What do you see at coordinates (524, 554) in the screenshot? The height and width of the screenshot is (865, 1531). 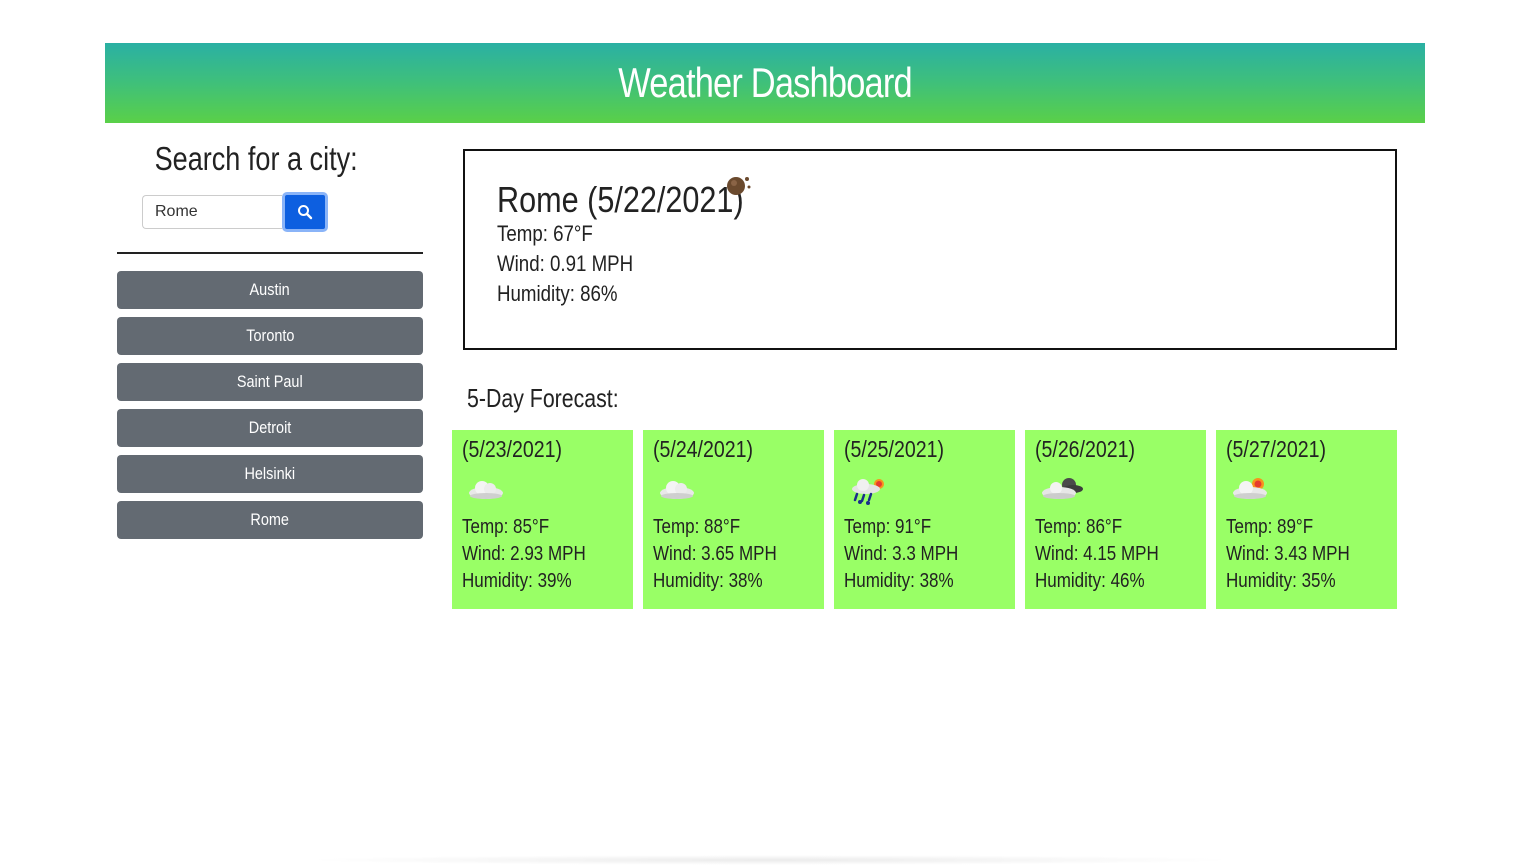 I see `forecast-wind: Wind: 2.93 MPH` at bounding box center [524, 554].